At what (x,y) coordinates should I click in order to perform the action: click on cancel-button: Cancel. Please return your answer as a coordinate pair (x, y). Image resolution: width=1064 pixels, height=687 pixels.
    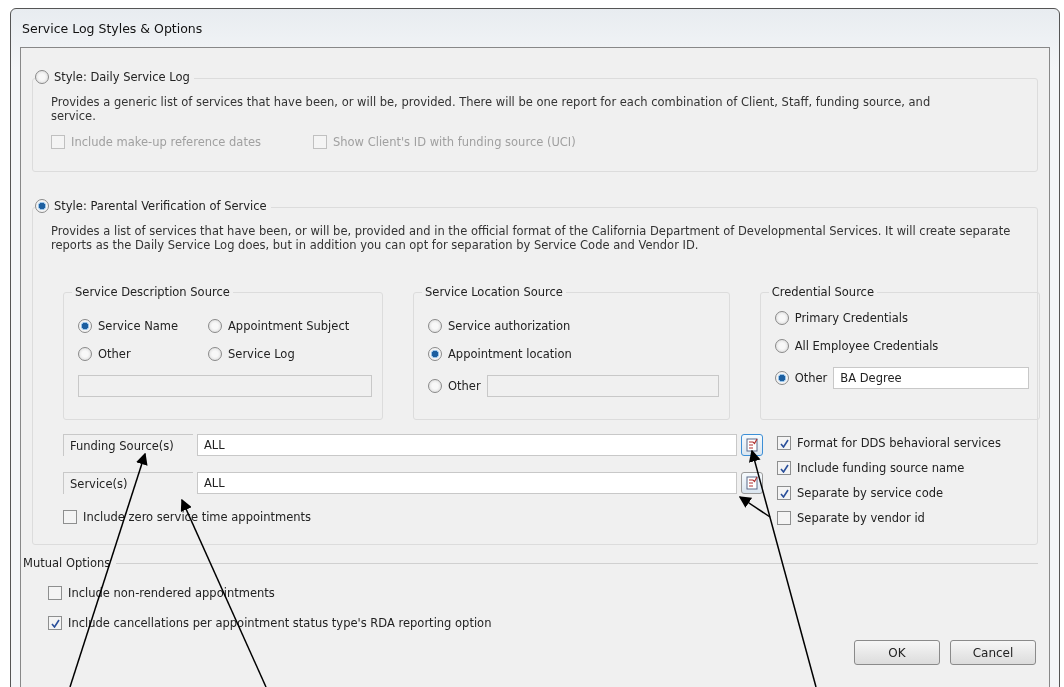
    Looking at the image, I should click on (993, 652).